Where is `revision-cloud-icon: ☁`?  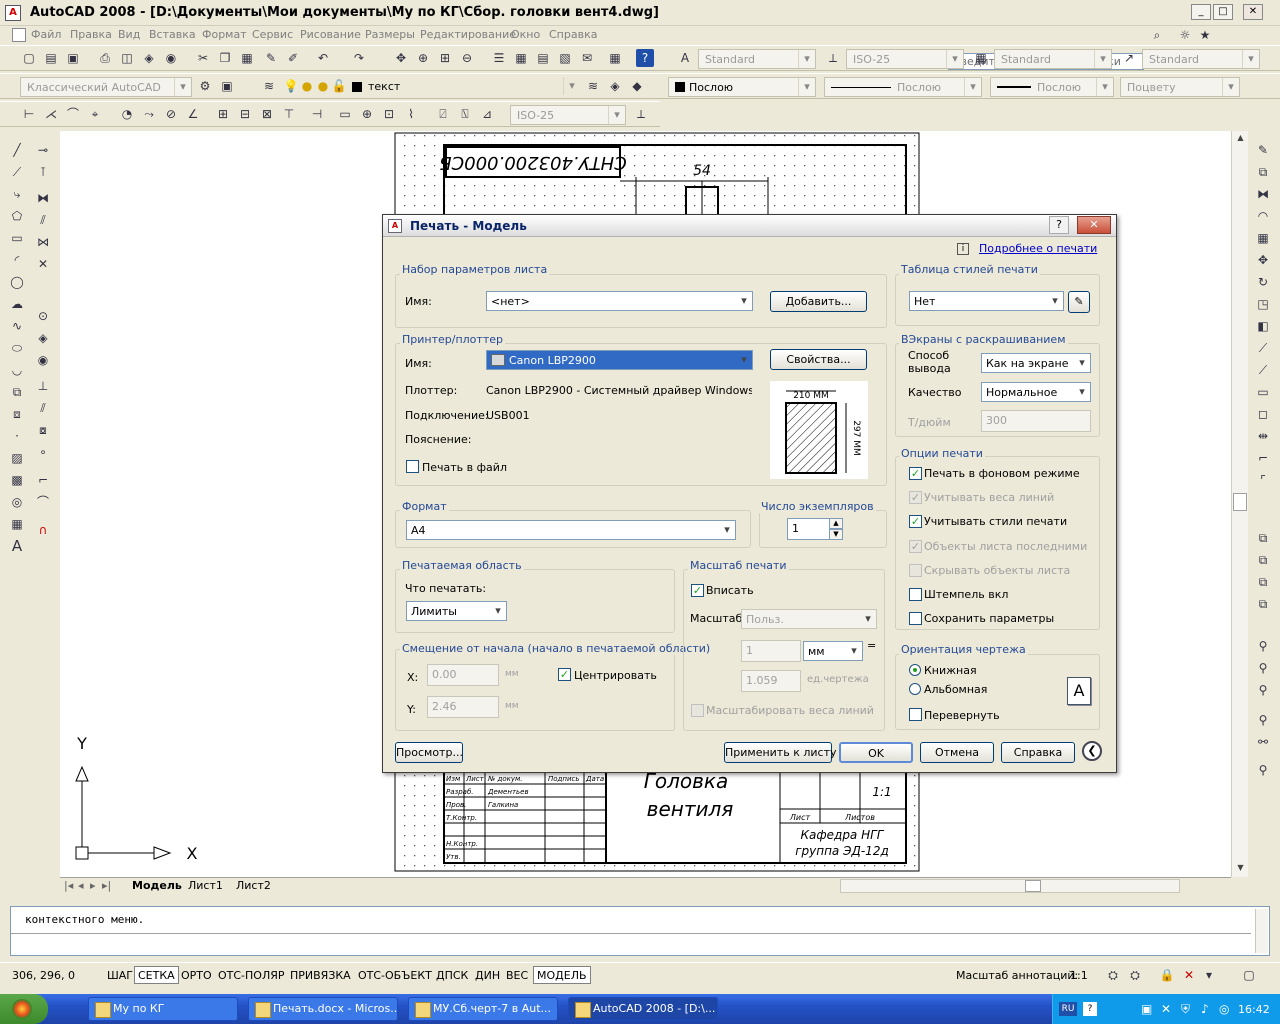 revision-cloud-icon: ☁ is located at coordinates (17, 304).